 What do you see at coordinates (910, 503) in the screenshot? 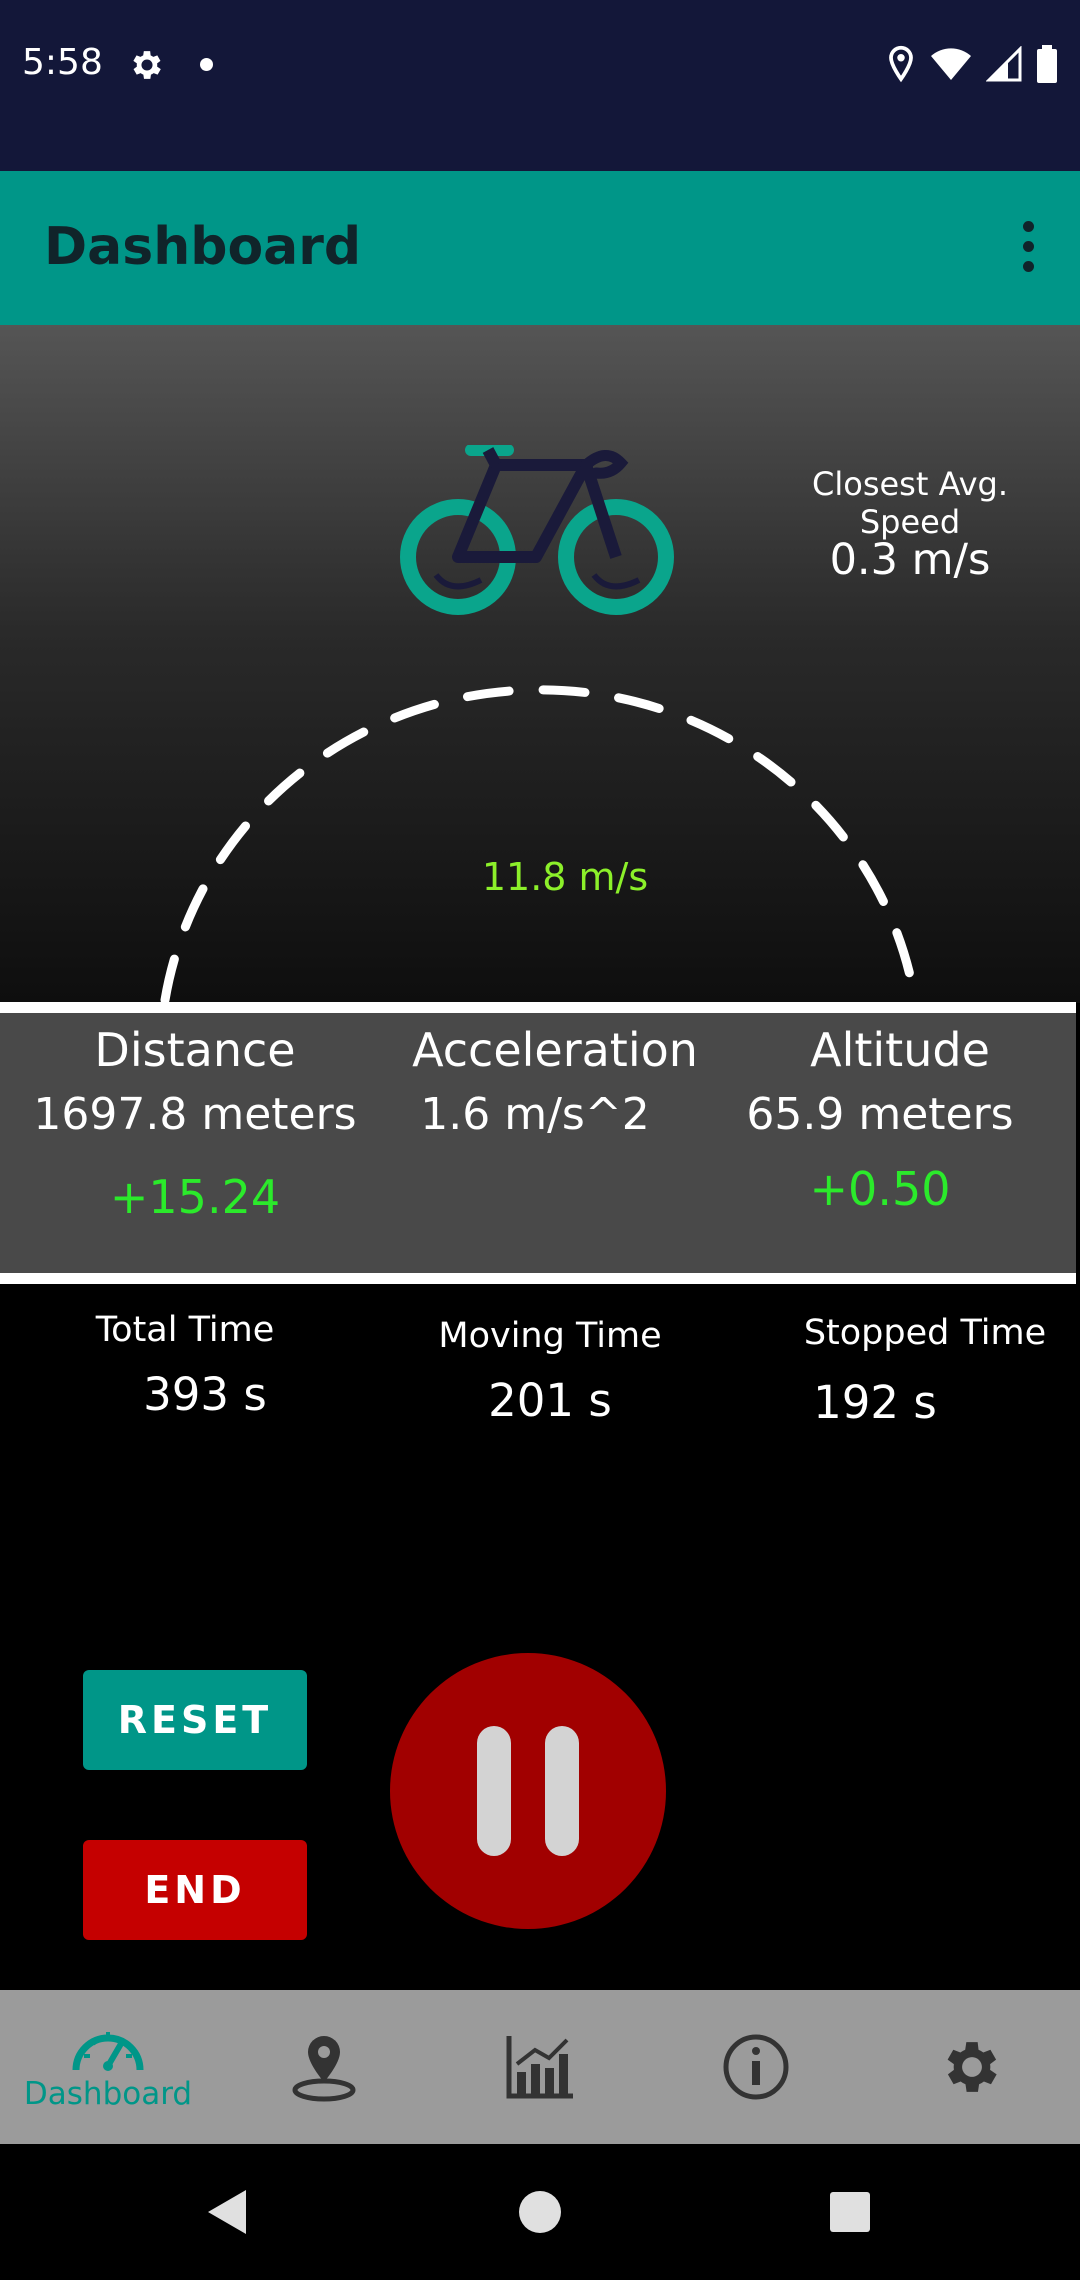
I see `closest-avg-speed-label: Closest Avg. Speed` at bounding box center [910, 503].